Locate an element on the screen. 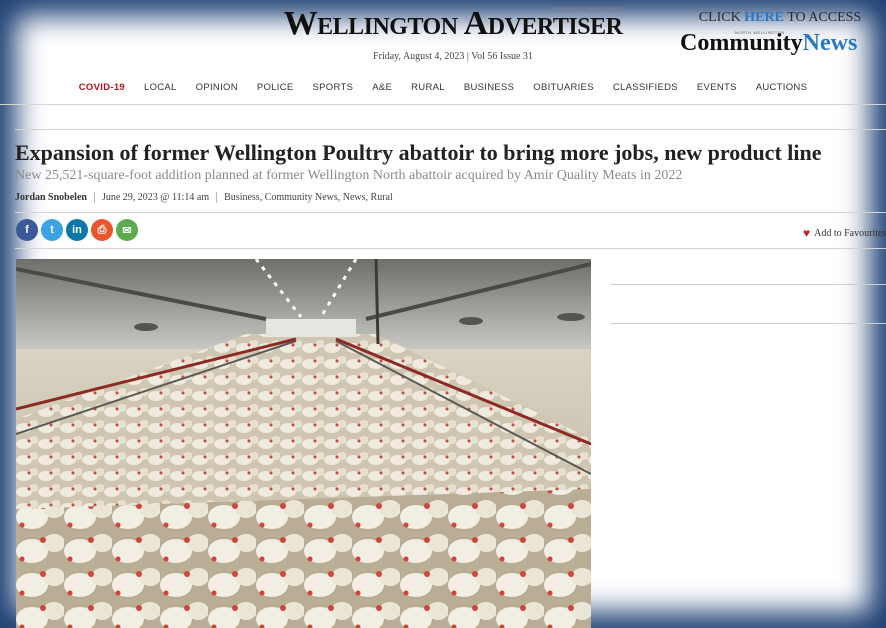 The height and width of the screenshot is (628, 886). nav-item-classifieds: CLASSIFIEDS is located at coordinates (645, 88).